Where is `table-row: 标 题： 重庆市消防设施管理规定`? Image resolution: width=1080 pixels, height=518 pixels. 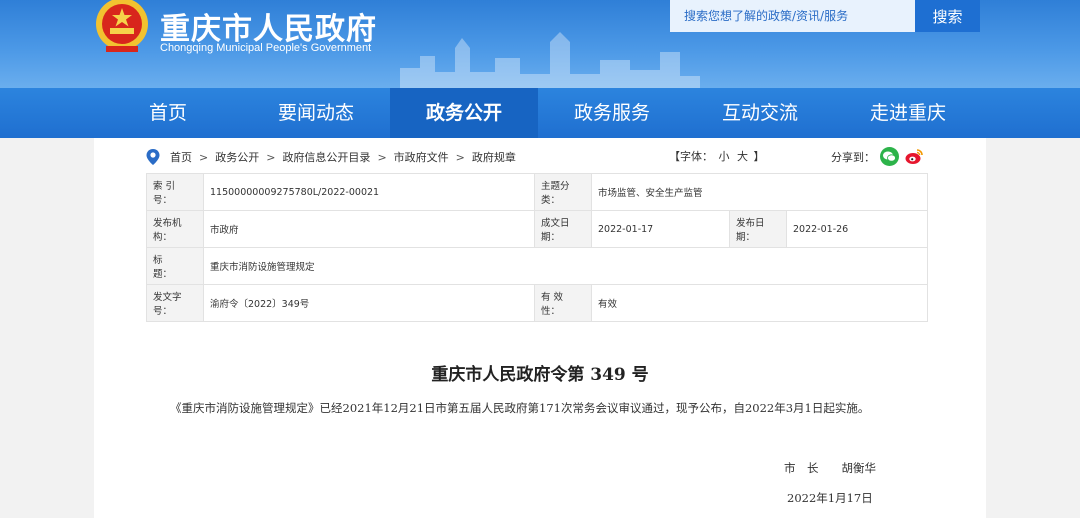 table-row: 标 题： 重庆市消防设施管理规定 is located at coordinates (537, 266).